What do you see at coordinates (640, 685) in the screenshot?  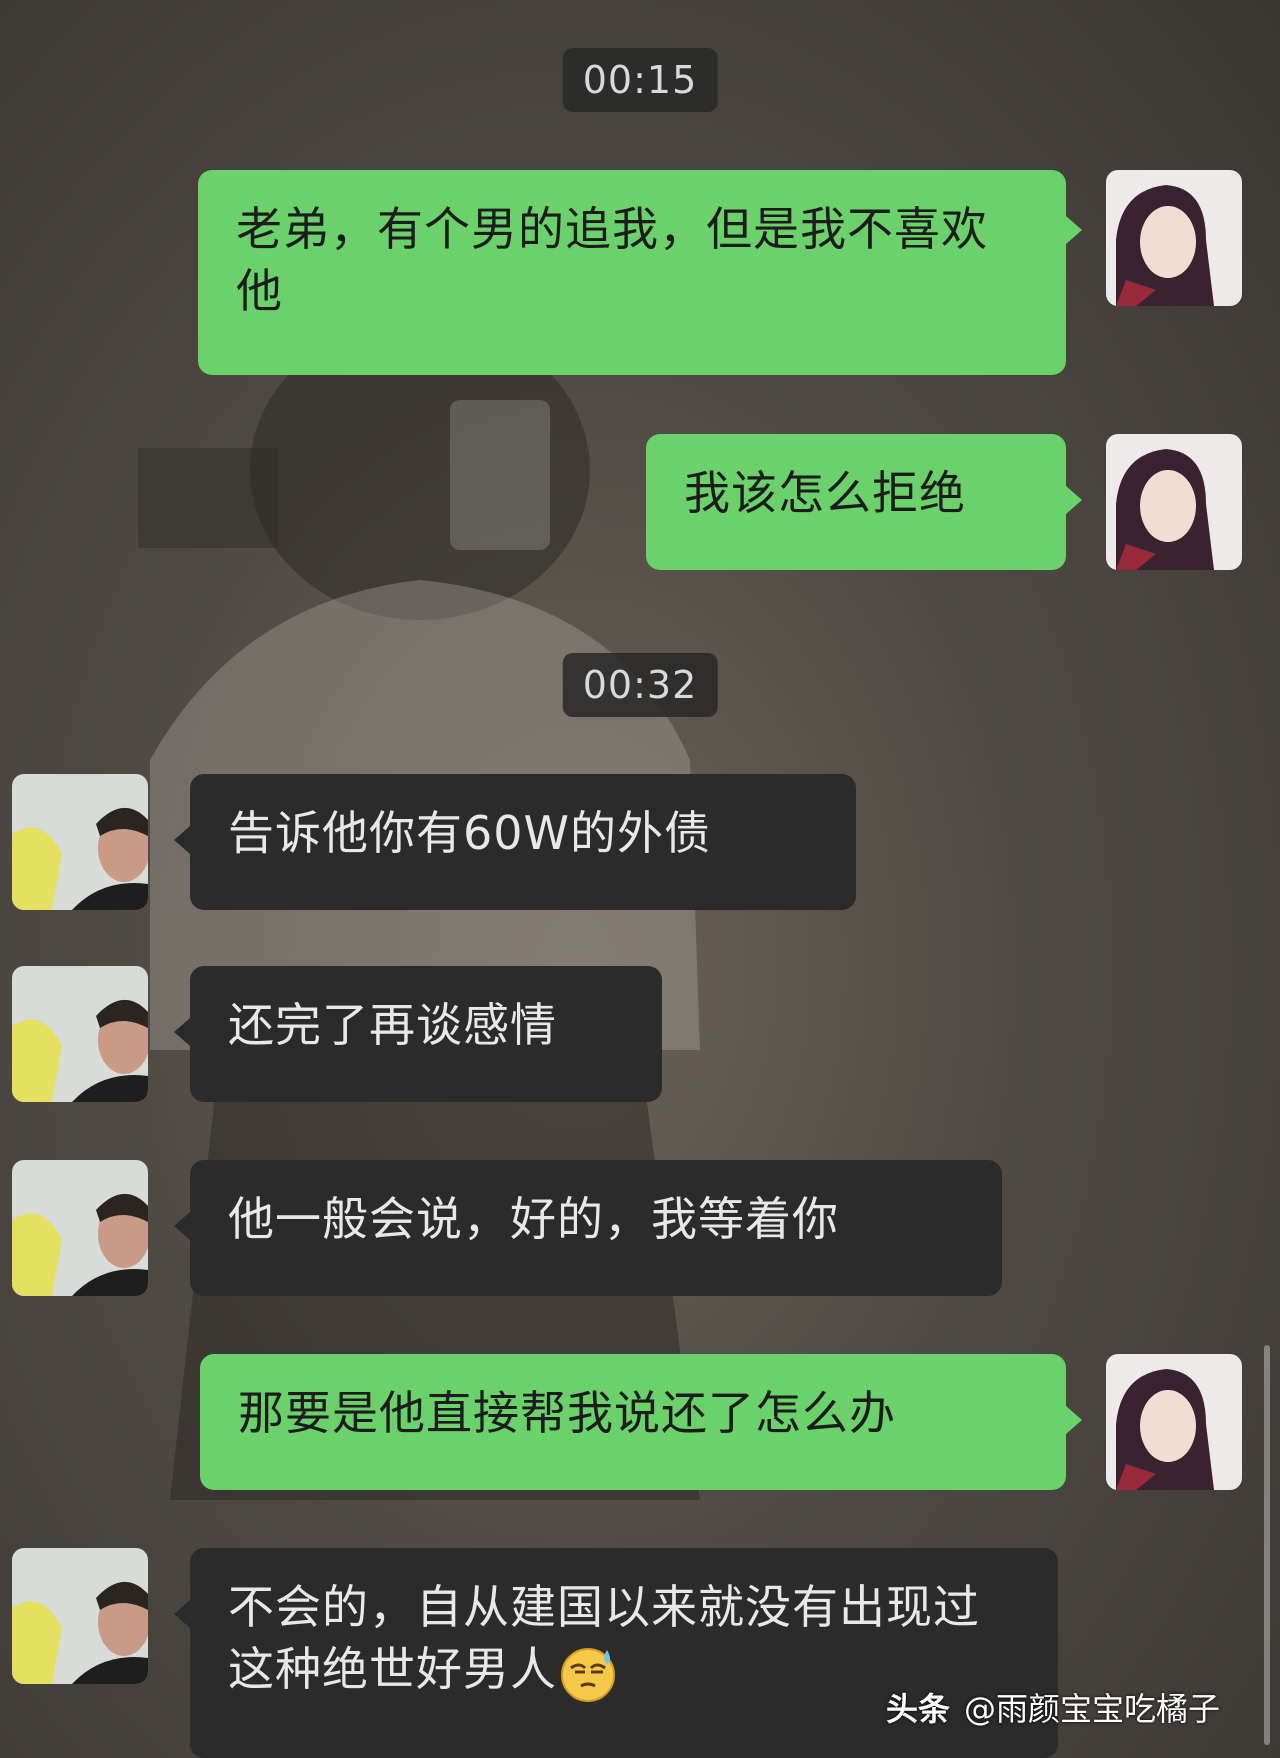 I see `timestamp: 00:32` at bounding box center [640, 685].